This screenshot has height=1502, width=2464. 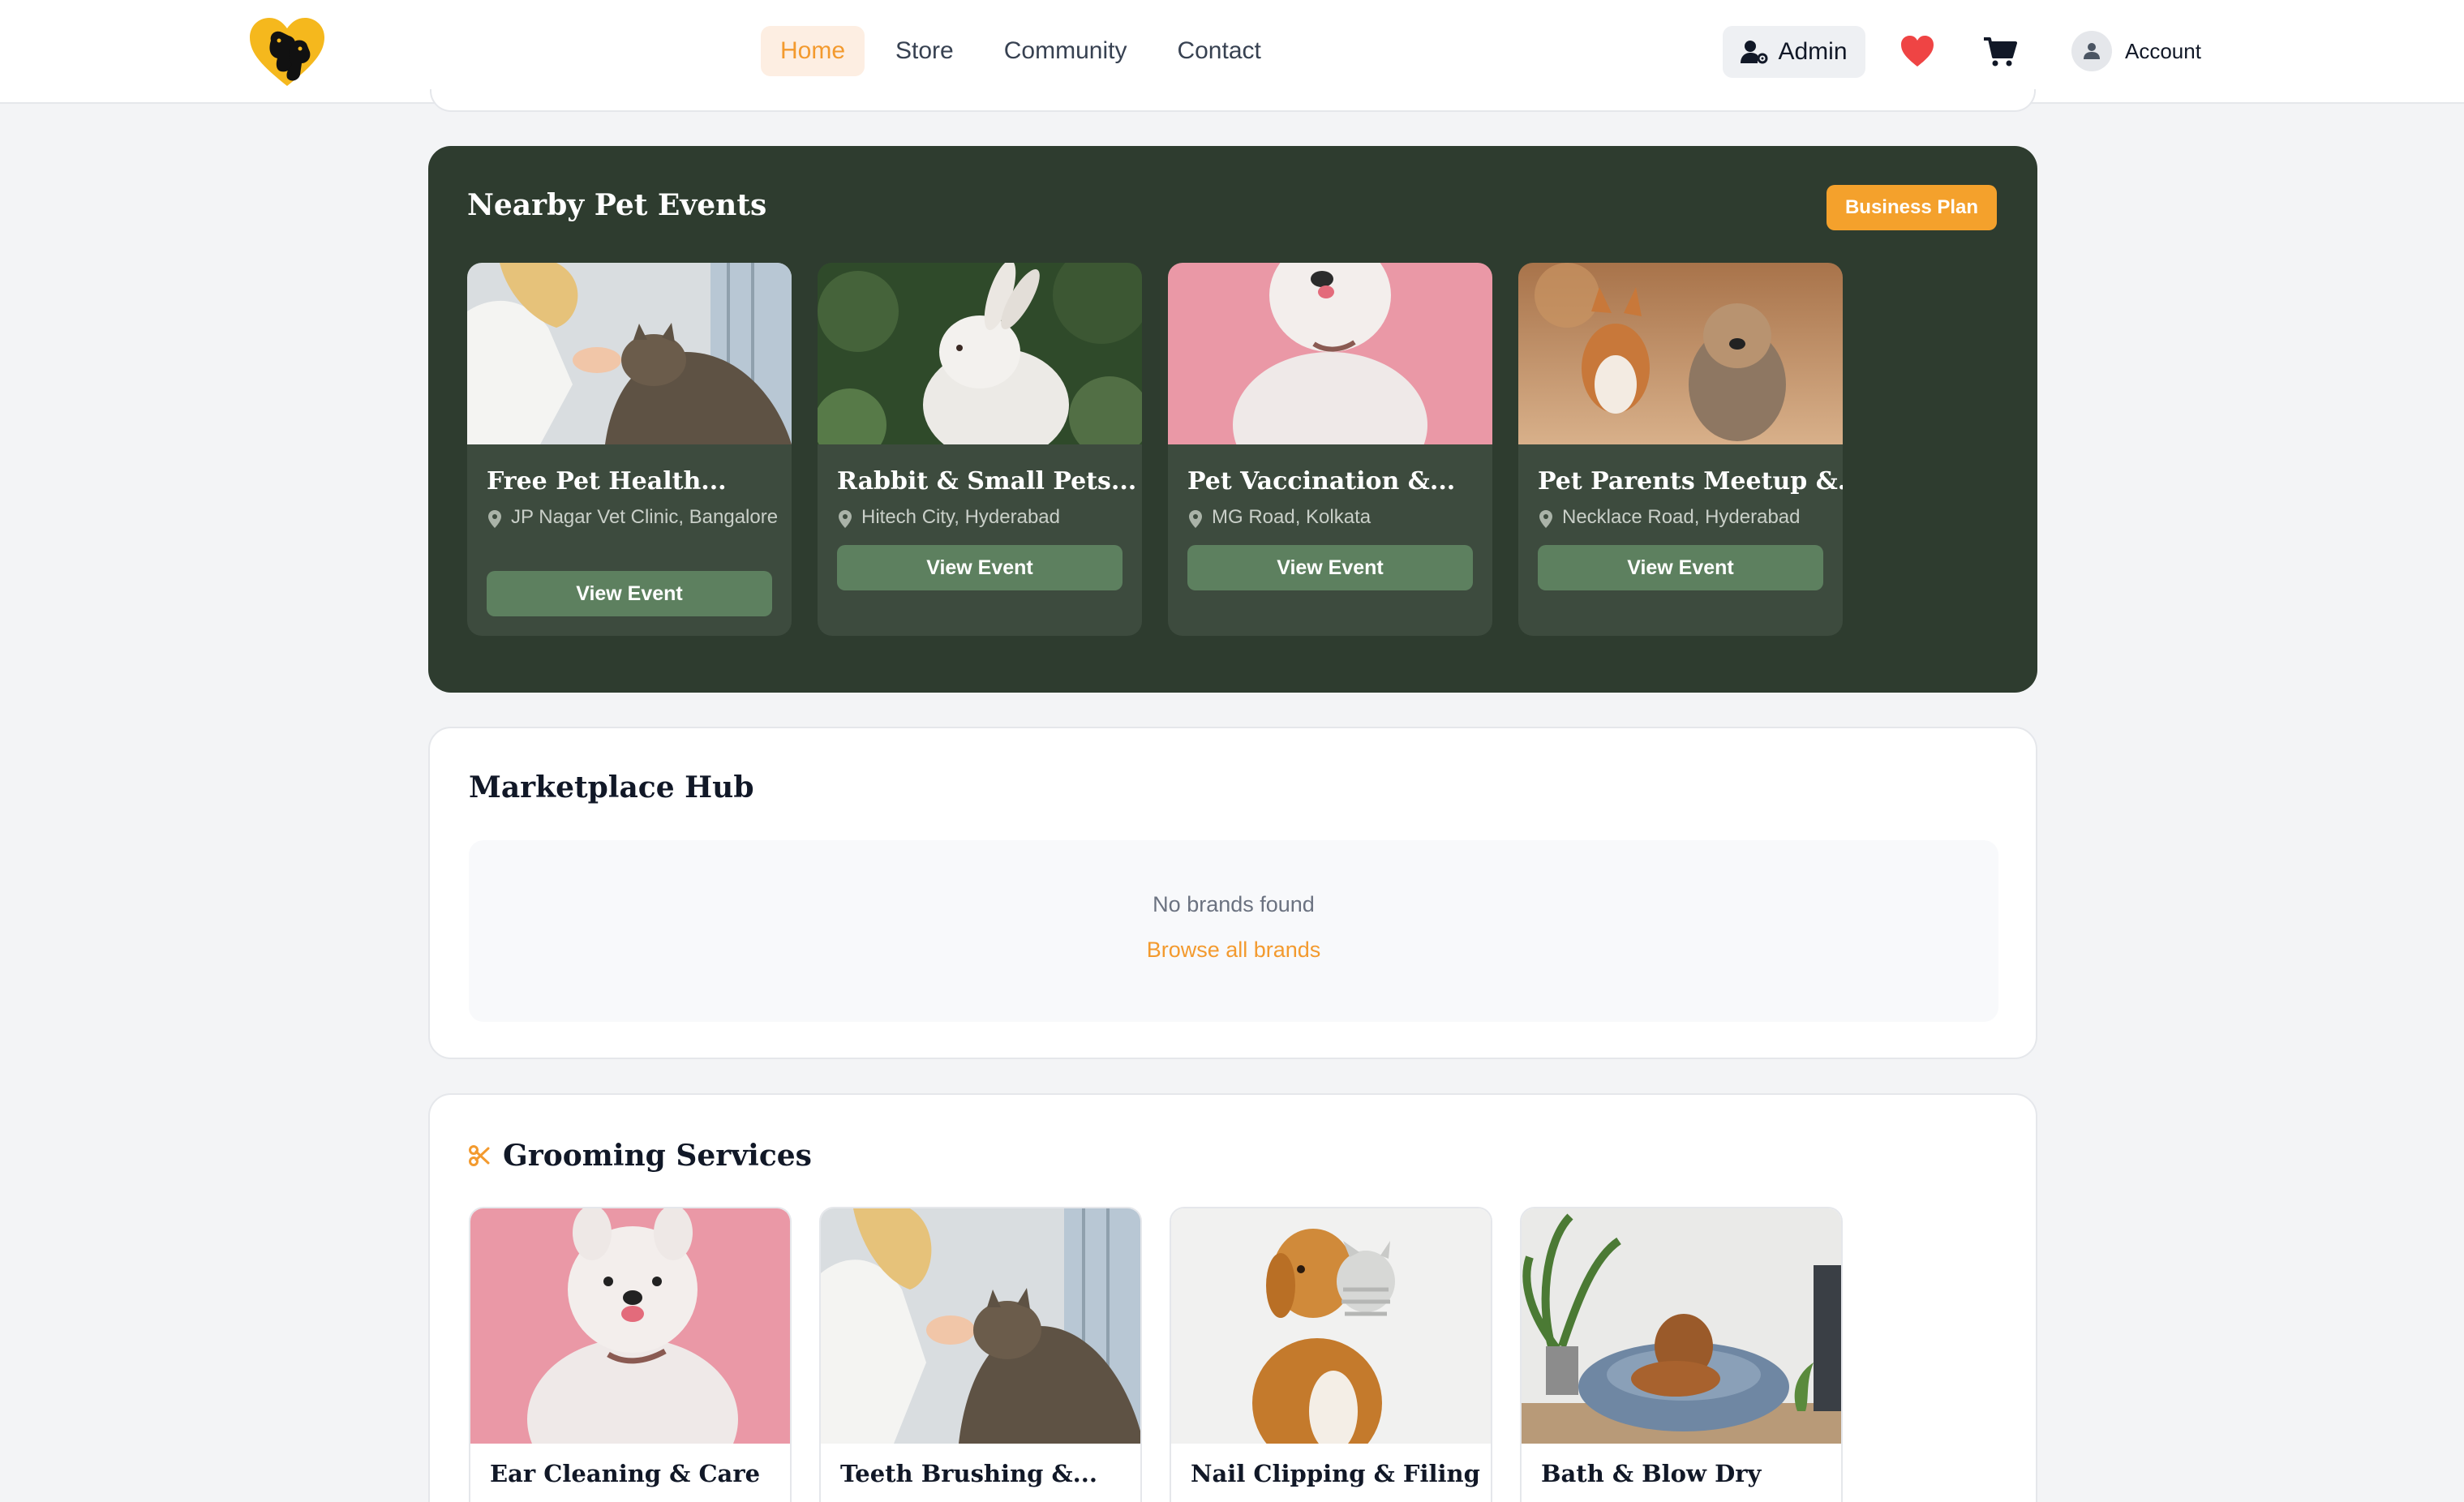 I want to click on grooming-card-title: Bath & Blow Dry, so click(x=1651, y=1473).